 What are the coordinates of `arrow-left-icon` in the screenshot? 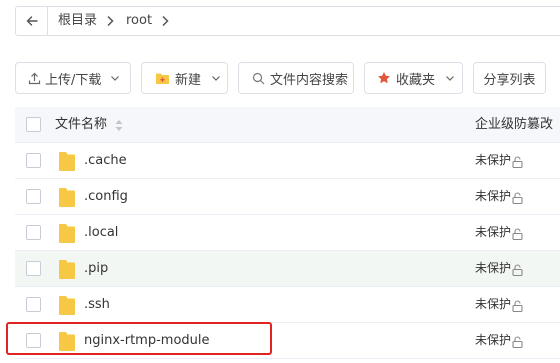 It's located at (32, 21).